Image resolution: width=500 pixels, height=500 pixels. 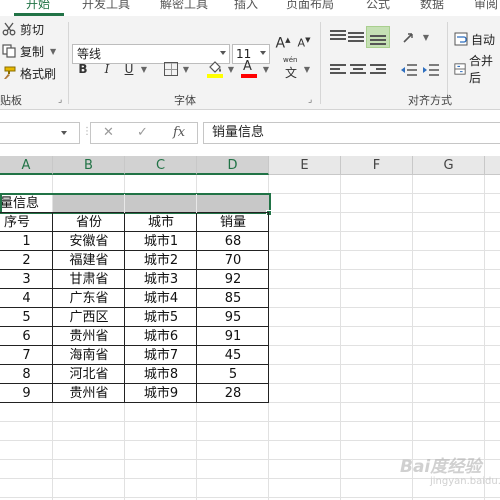 I want to click on font-color-button: A, so click(x=249, y=68).